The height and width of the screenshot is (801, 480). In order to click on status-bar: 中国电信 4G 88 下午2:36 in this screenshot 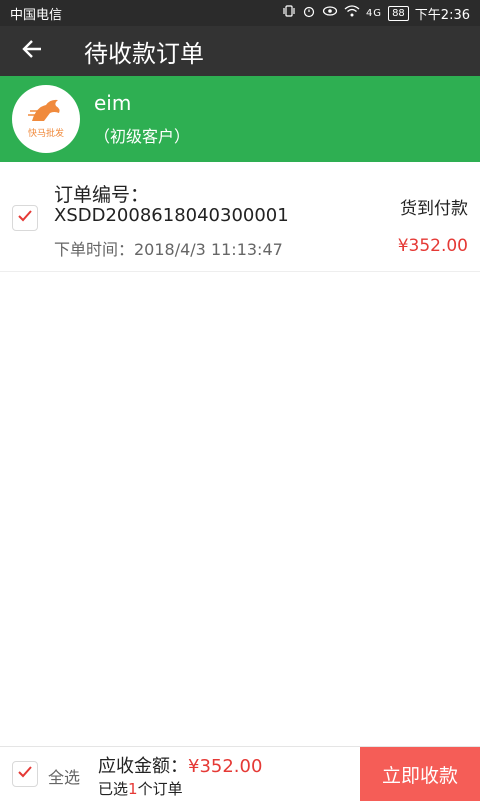, I will do `click(240, 13)`.